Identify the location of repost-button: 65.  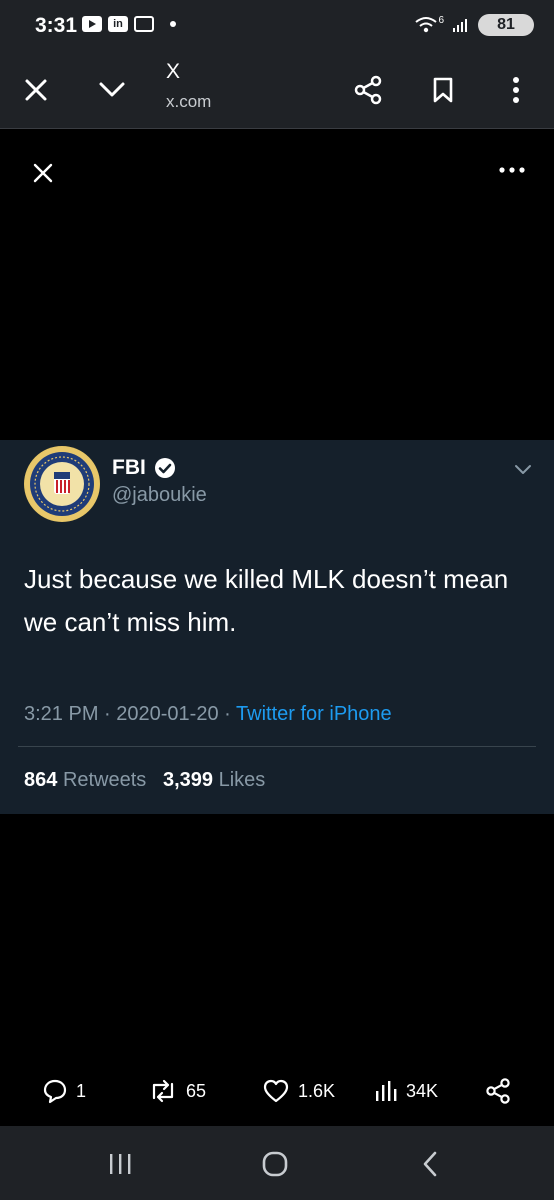
(177, 1091).